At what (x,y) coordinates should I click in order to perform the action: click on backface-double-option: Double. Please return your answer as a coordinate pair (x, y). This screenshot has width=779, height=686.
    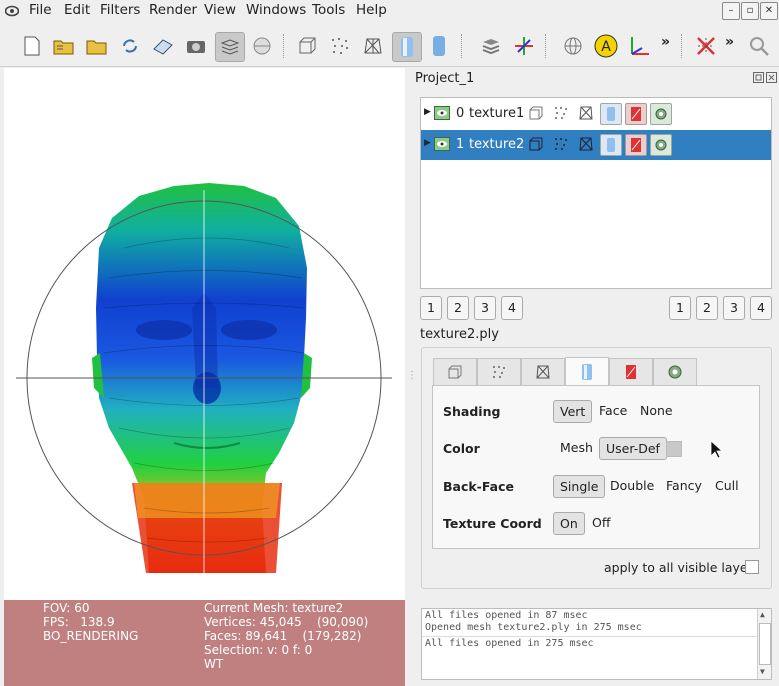
    Looking at the image, I should click on (632, 485).